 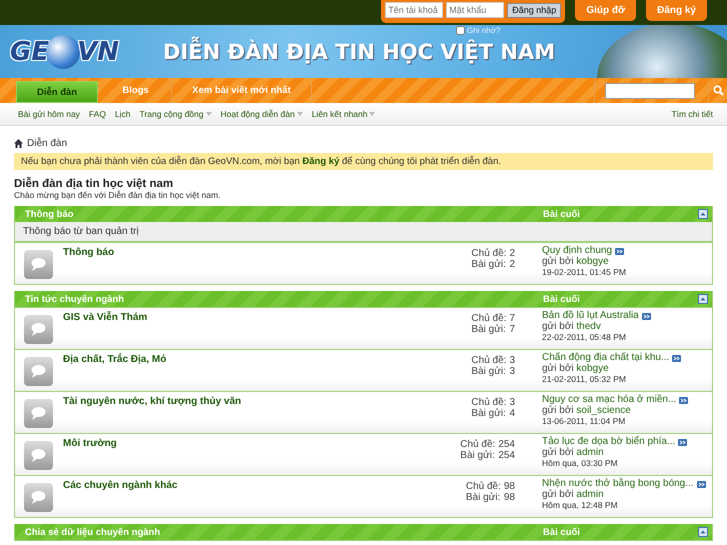 I want to click on forum-subtitle: Chào mừng bạn đến với Diễn đàn địa tin học việt nam., so click(x=118, y=195).